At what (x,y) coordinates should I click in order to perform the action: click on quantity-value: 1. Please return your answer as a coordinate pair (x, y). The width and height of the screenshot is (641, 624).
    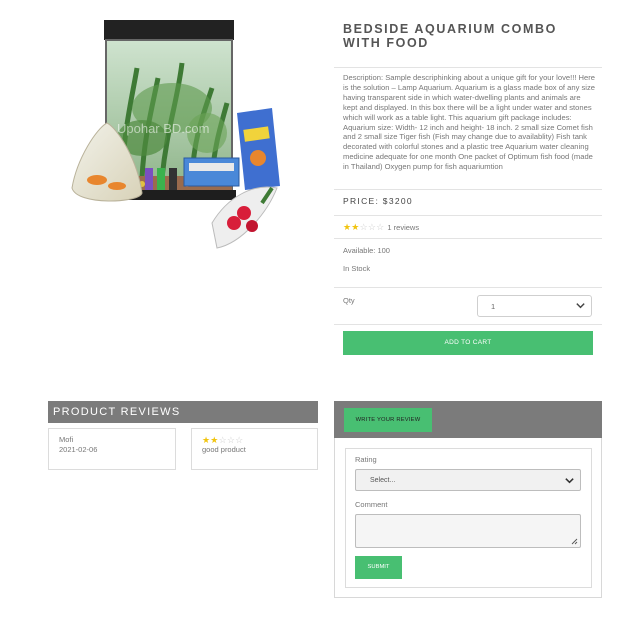
    Looking at the image, I should click on (493, 306).